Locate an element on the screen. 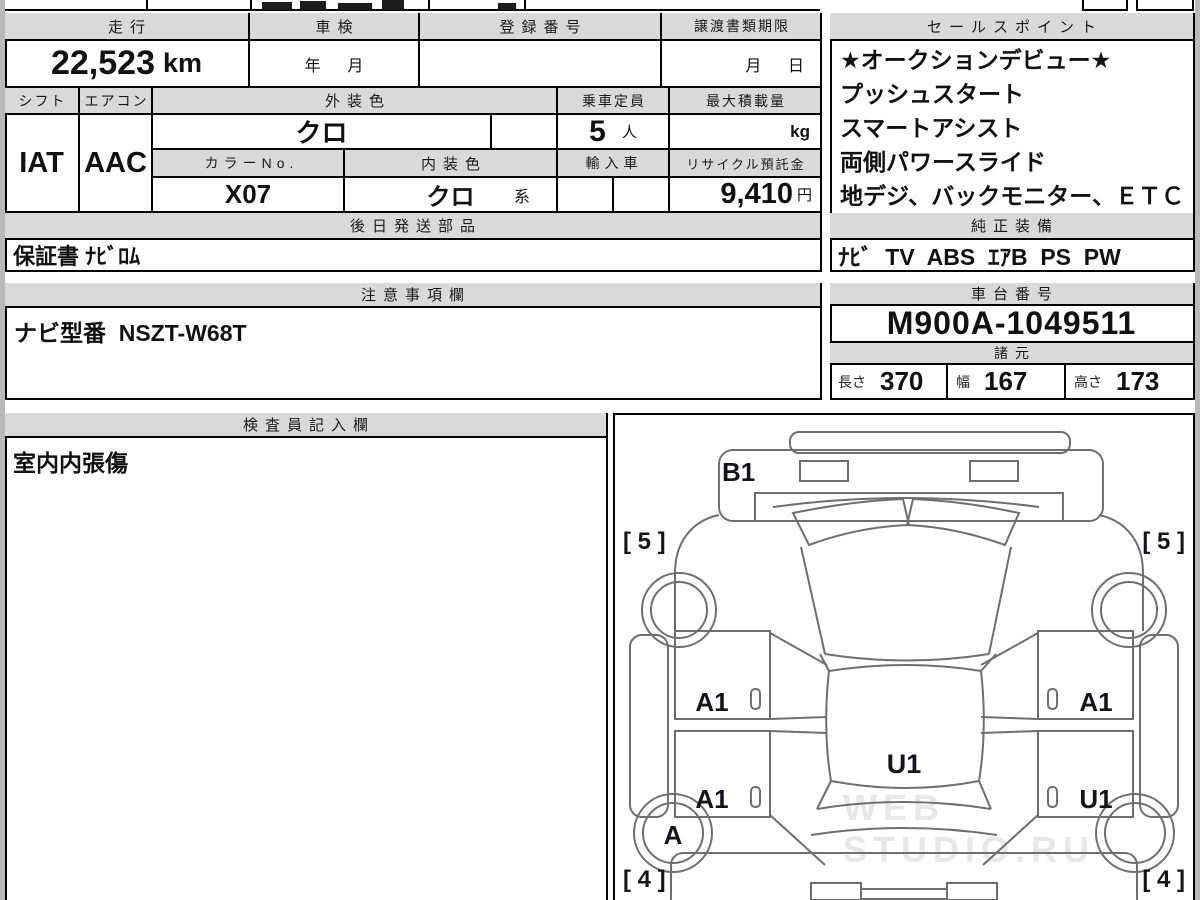 The image size is (1200, 900). maxload-header: 最大積載量 is located at coordinates (746, 101).